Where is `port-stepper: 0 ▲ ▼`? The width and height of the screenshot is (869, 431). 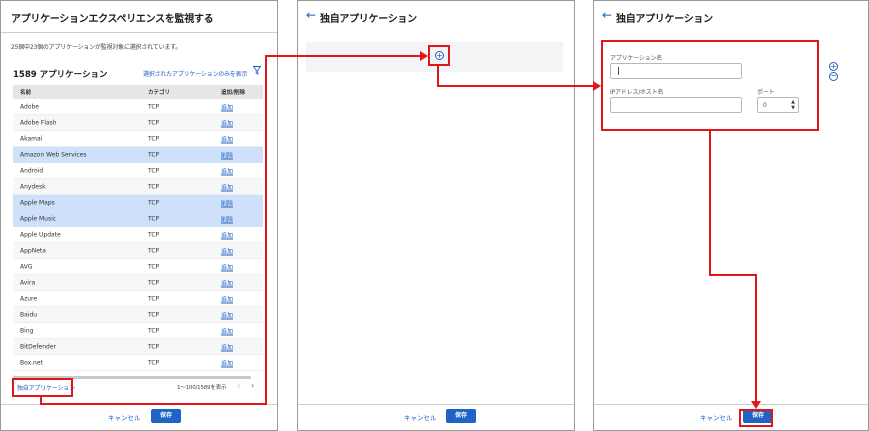
port-stepper: 0 ▲ ▼ is located at coordinates (778, 105).